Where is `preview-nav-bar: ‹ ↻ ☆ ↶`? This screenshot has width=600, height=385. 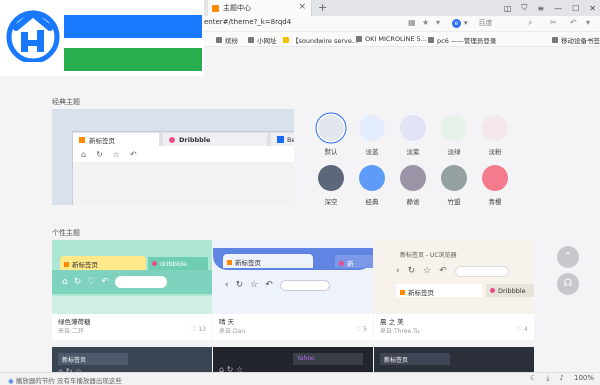
preview-nav-bar: ‹ ↻ ☆ ↶ is located at coordinates (293, 285).